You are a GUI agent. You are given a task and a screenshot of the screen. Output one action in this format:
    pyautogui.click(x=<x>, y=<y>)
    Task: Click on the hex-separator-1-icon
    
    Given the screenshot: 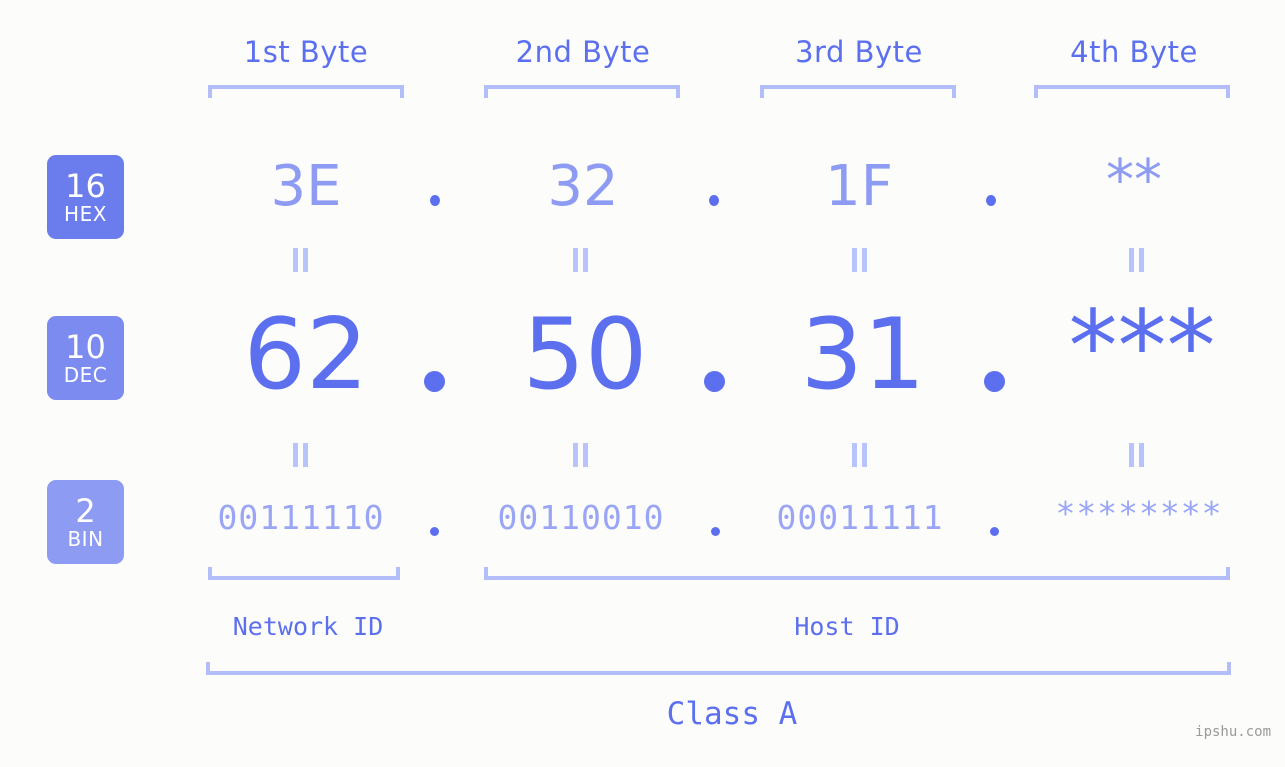 What is the action you would take?
    pyautogui.click(x=435, y=200)
    